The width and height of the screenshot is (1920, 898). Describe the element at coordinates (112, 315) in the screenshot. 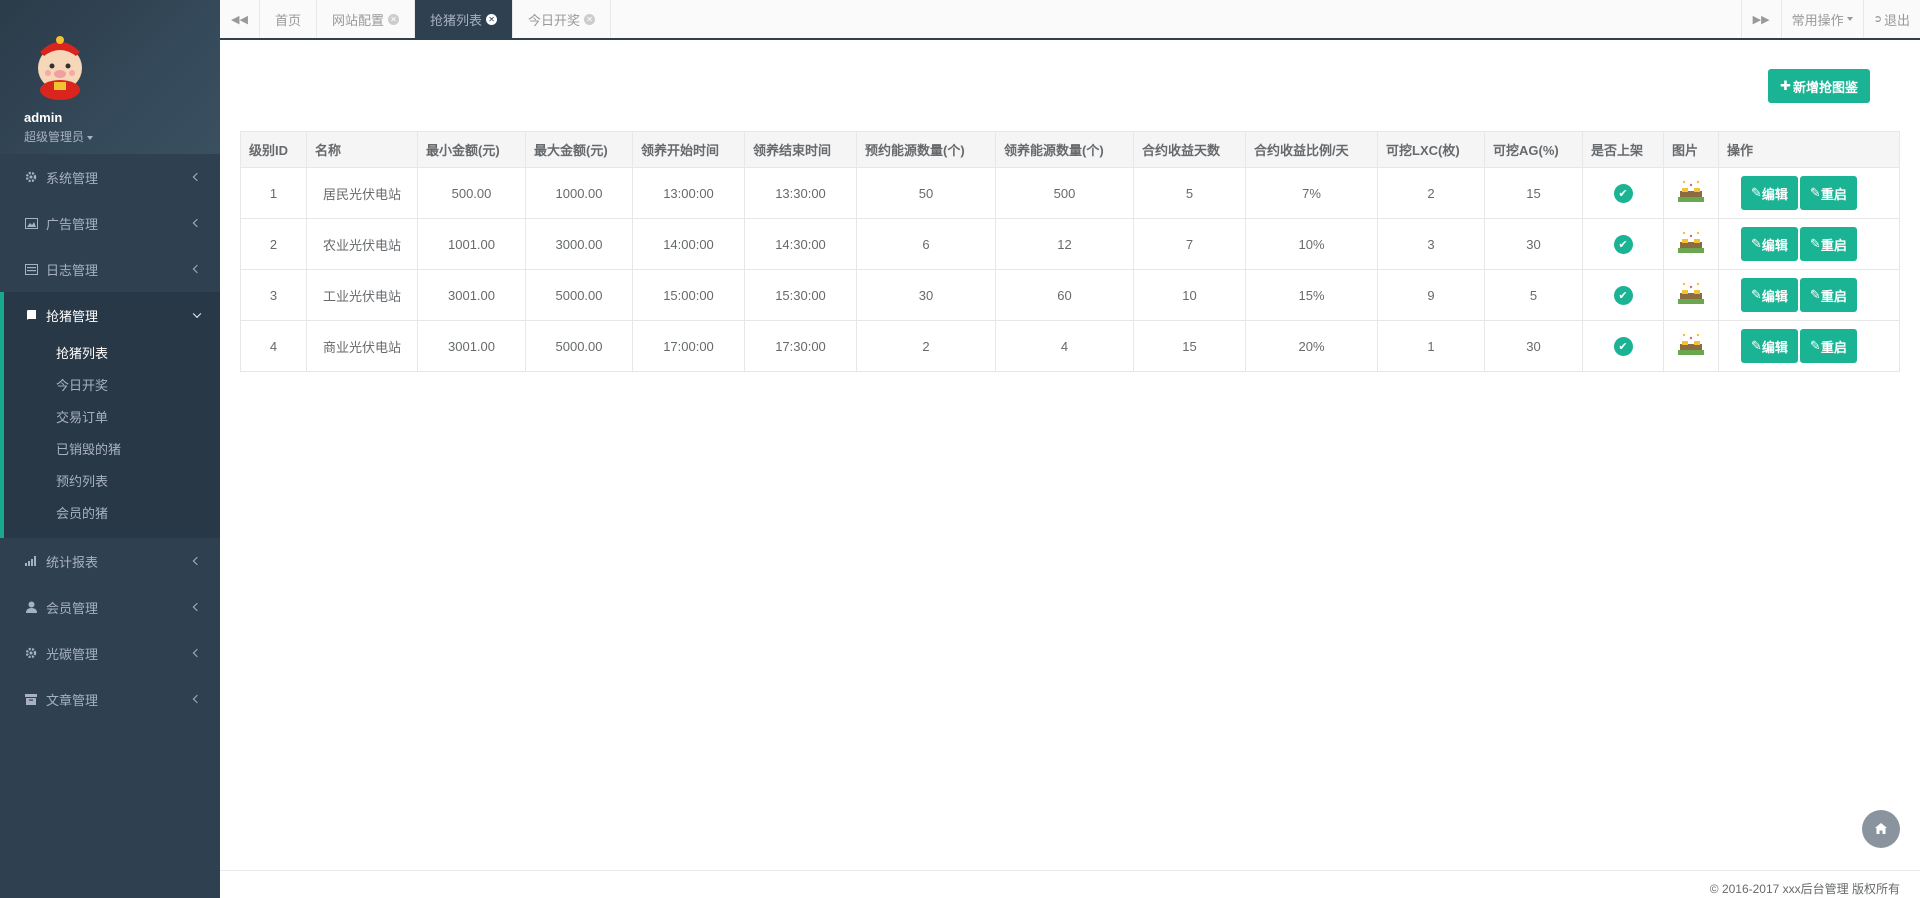

I see `sidebar-item-pigs: 抢猪管理` at that location.